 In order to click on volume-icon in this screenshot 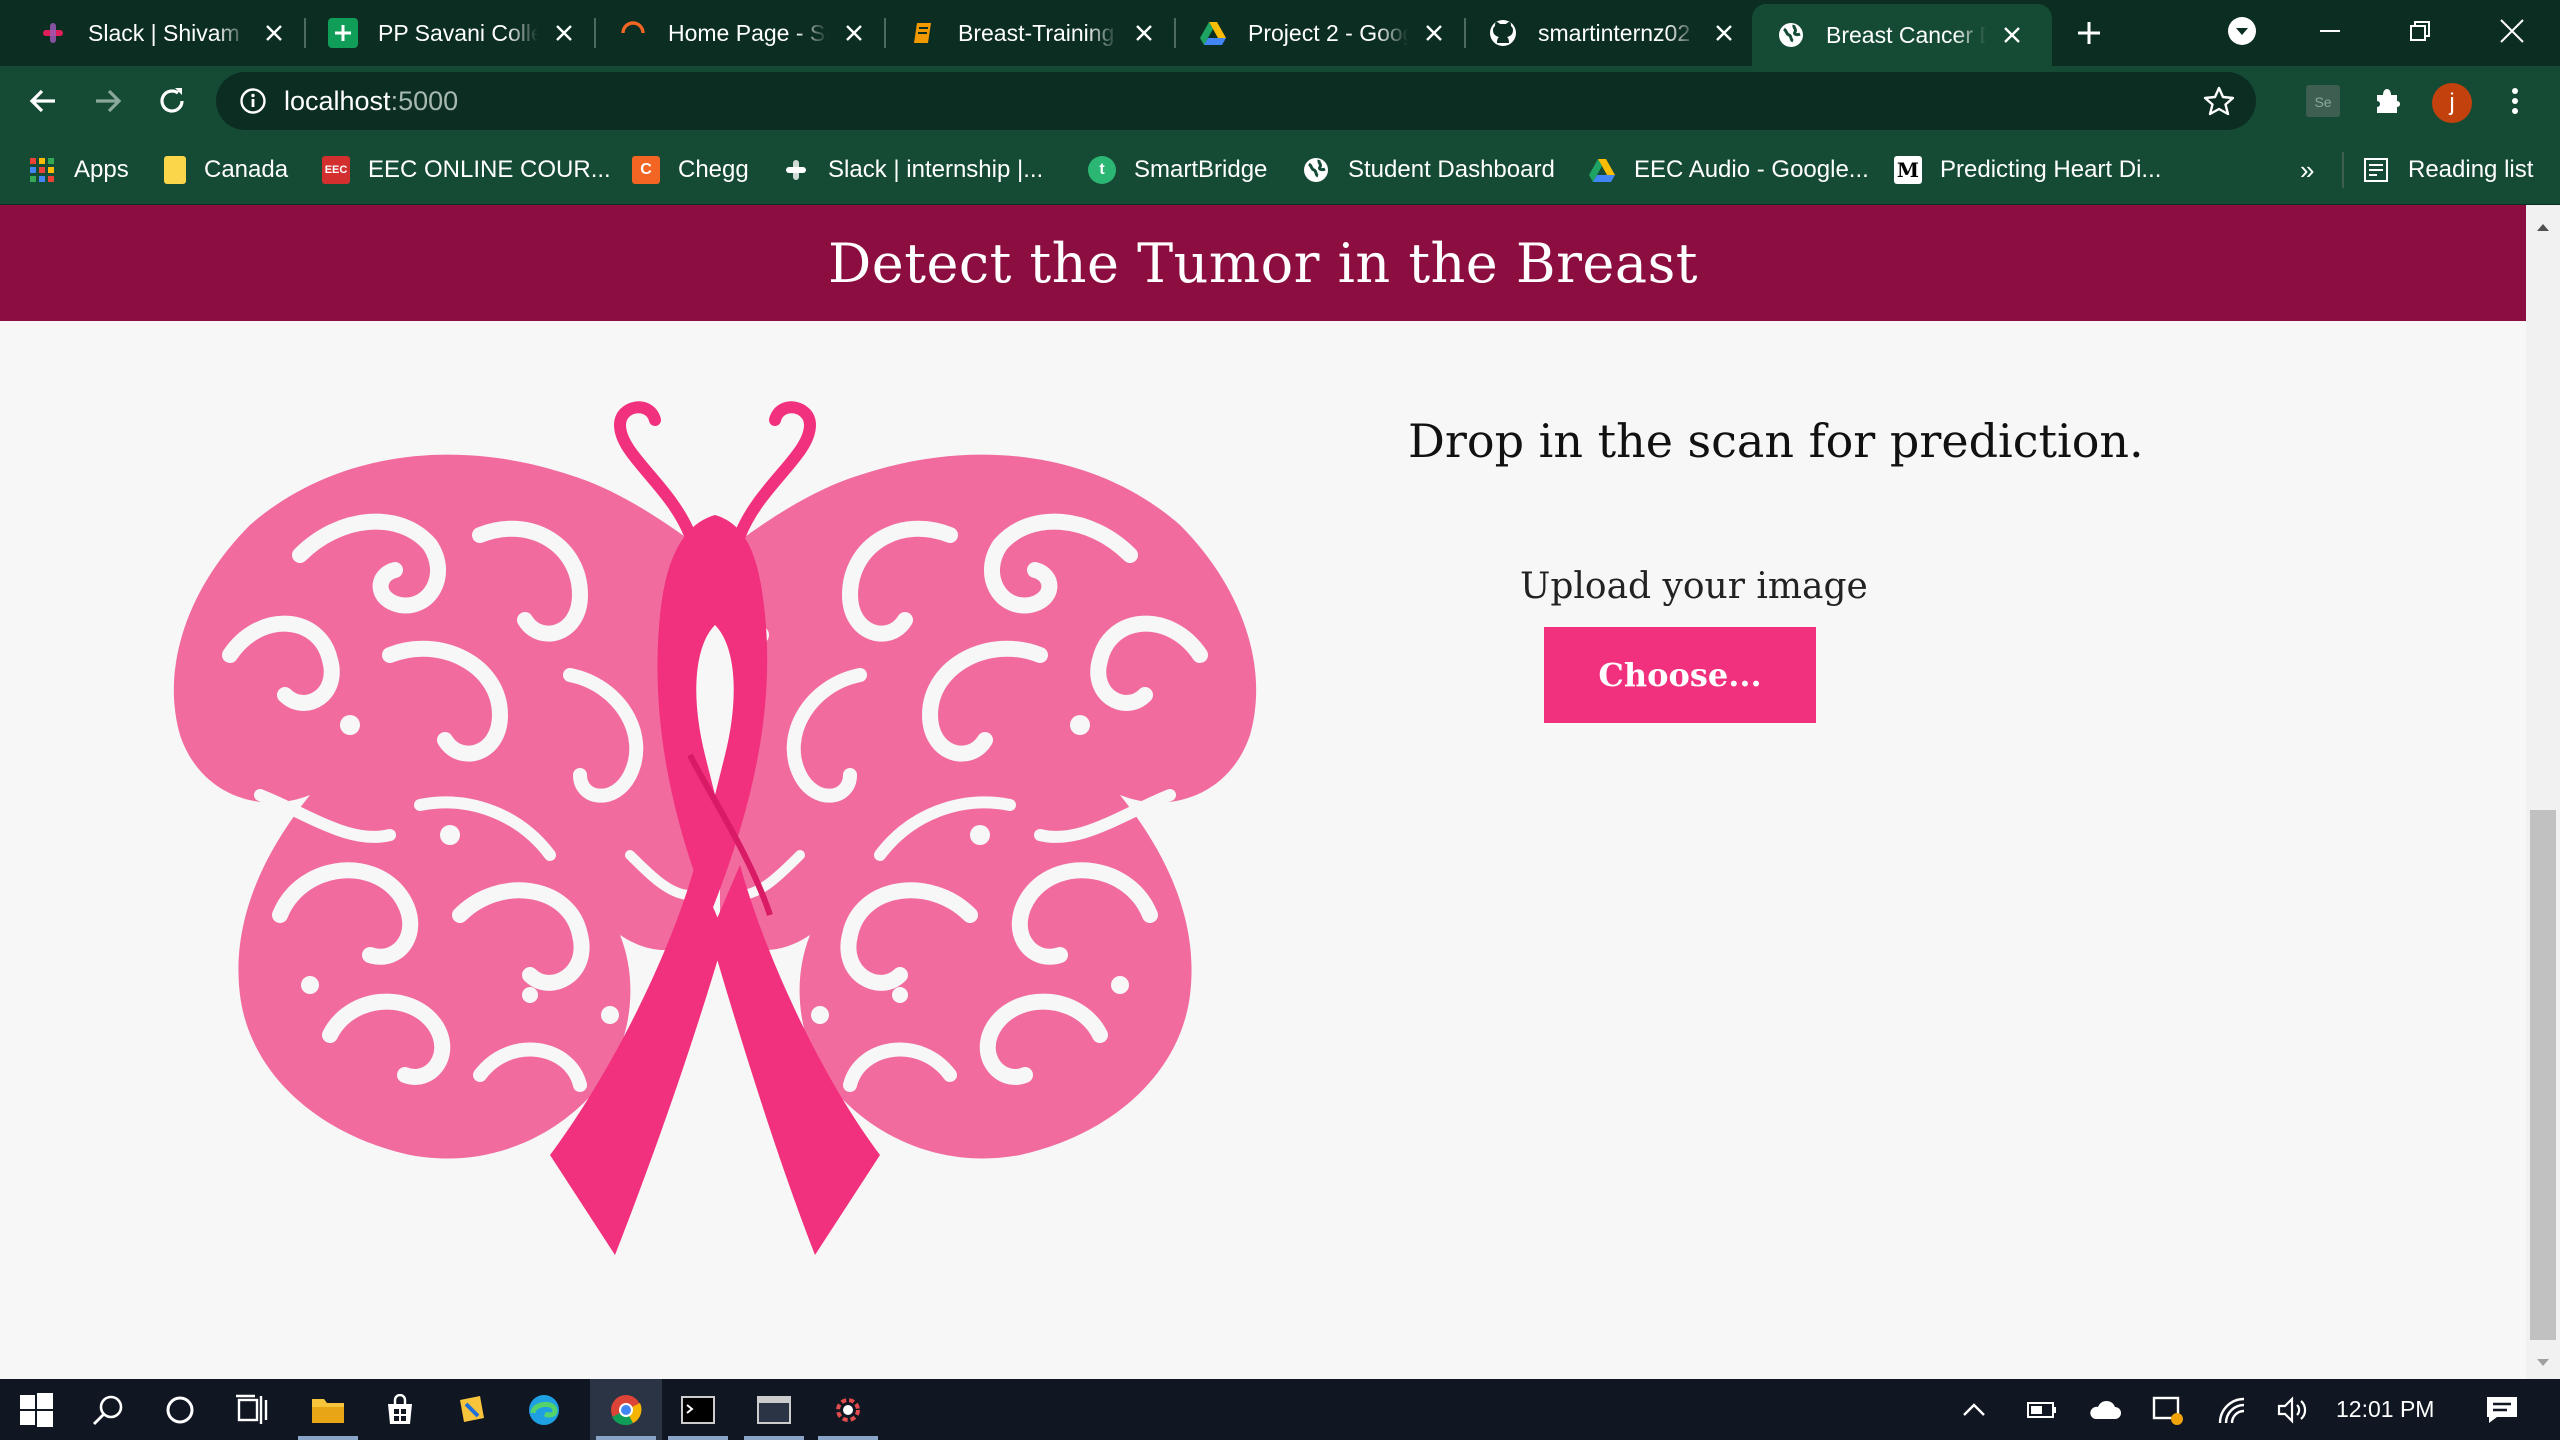, I will do `click(2294, 1409)`.